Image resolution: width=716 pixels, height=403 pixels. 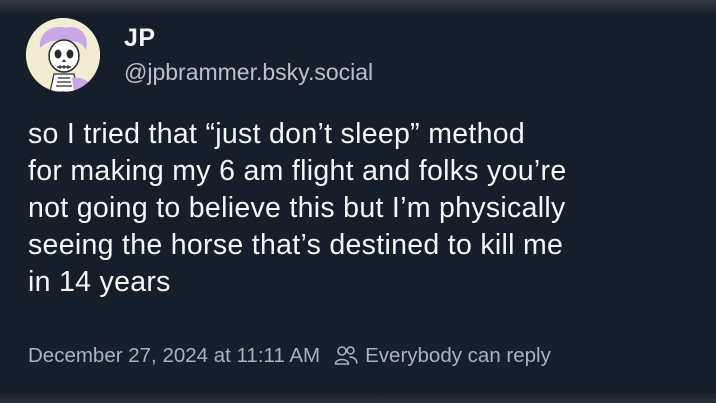 What do you see at coordinates (458, 355) in the screenshot?
I see `reply-setting-label: Everybody can reply` at bounding box center [458, 355].